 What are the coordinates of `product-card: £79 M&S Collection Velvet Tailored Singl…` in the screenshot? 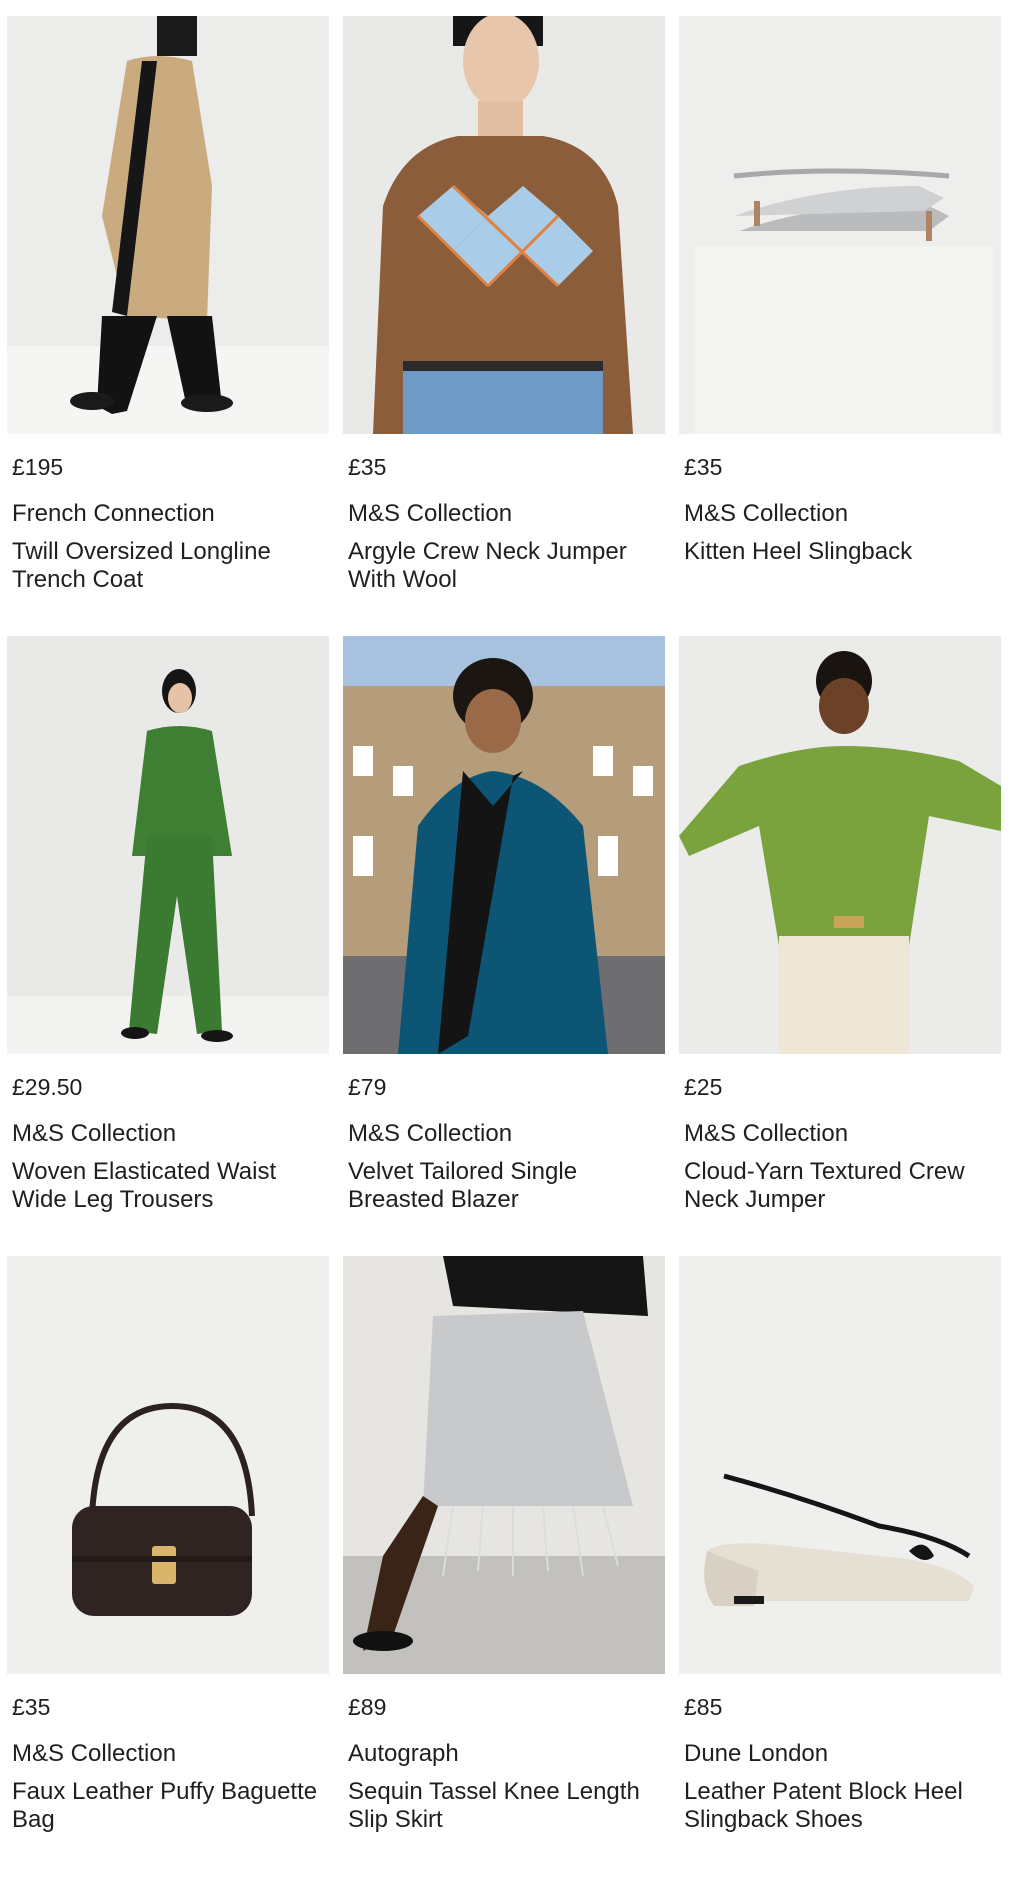 It's located at (504, 946).